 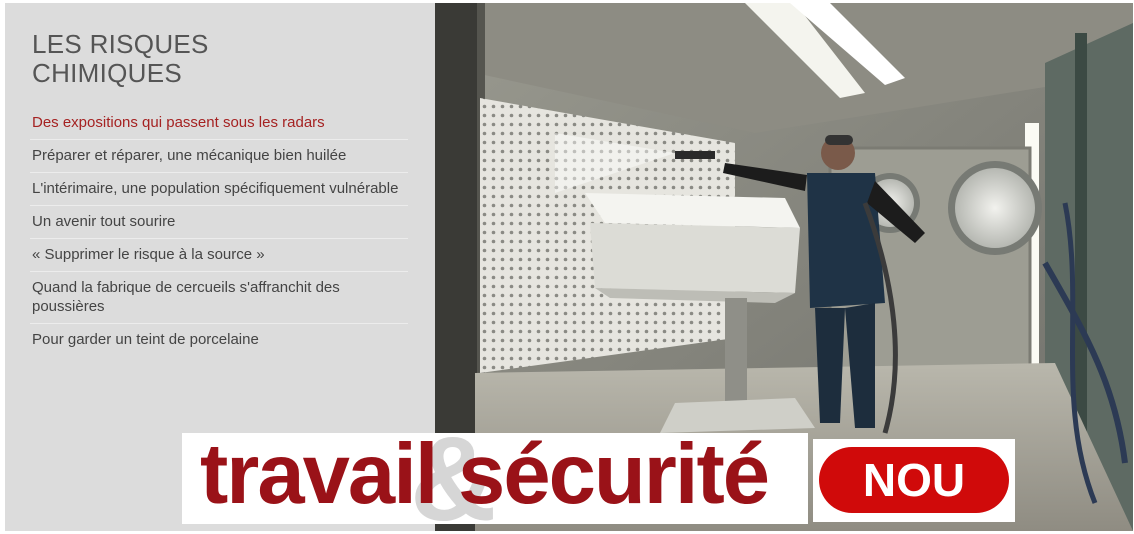 I want to click on nouveau-badge: NOU, so click(x=914, y=480).